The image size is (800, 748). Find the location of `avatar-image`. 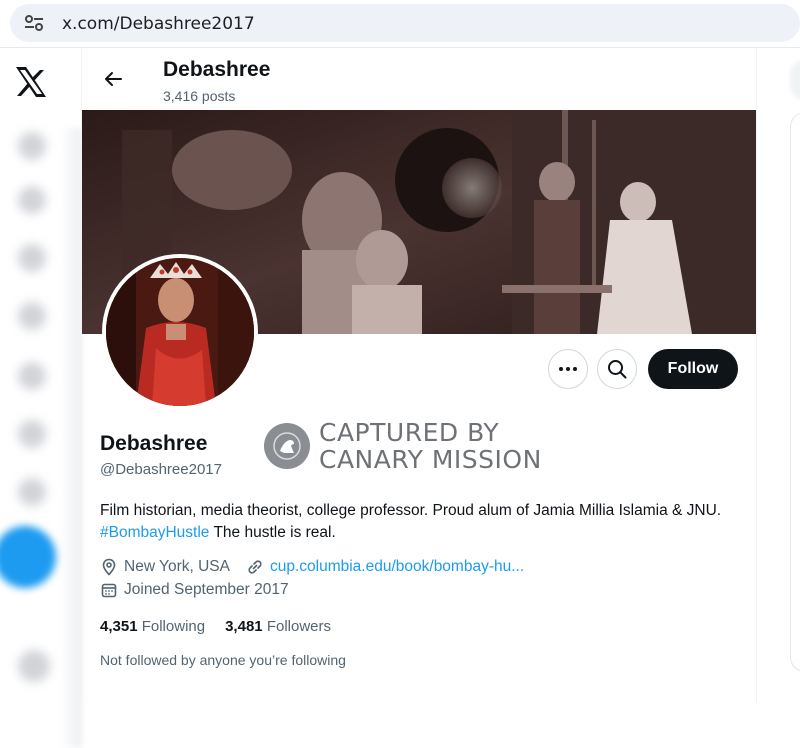

avatar-image is located at coordinates (180, 332).